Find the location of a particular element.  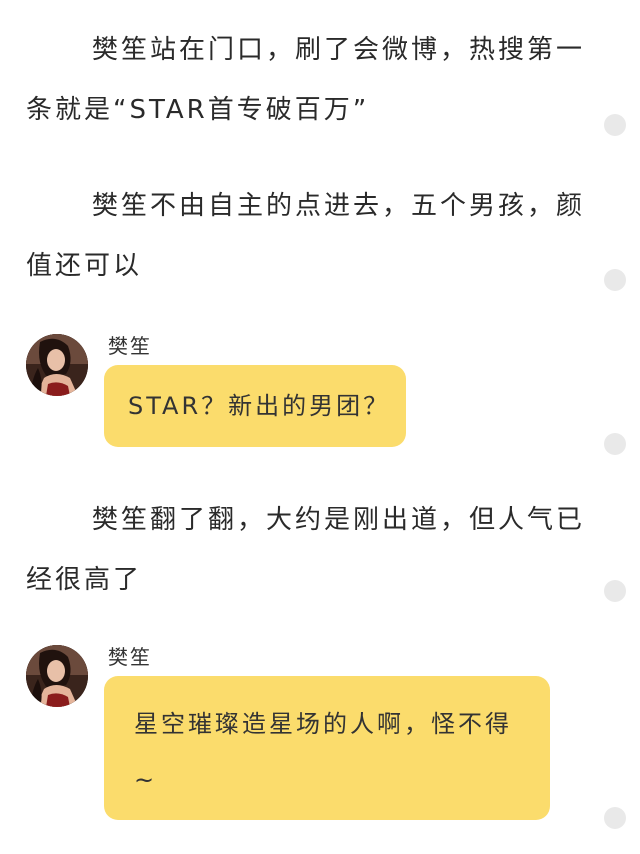

story-paragraph-3: 樊笙翻了翻，大约是刚出道，但人气已经很高了 is located at coordinates (306, 550).